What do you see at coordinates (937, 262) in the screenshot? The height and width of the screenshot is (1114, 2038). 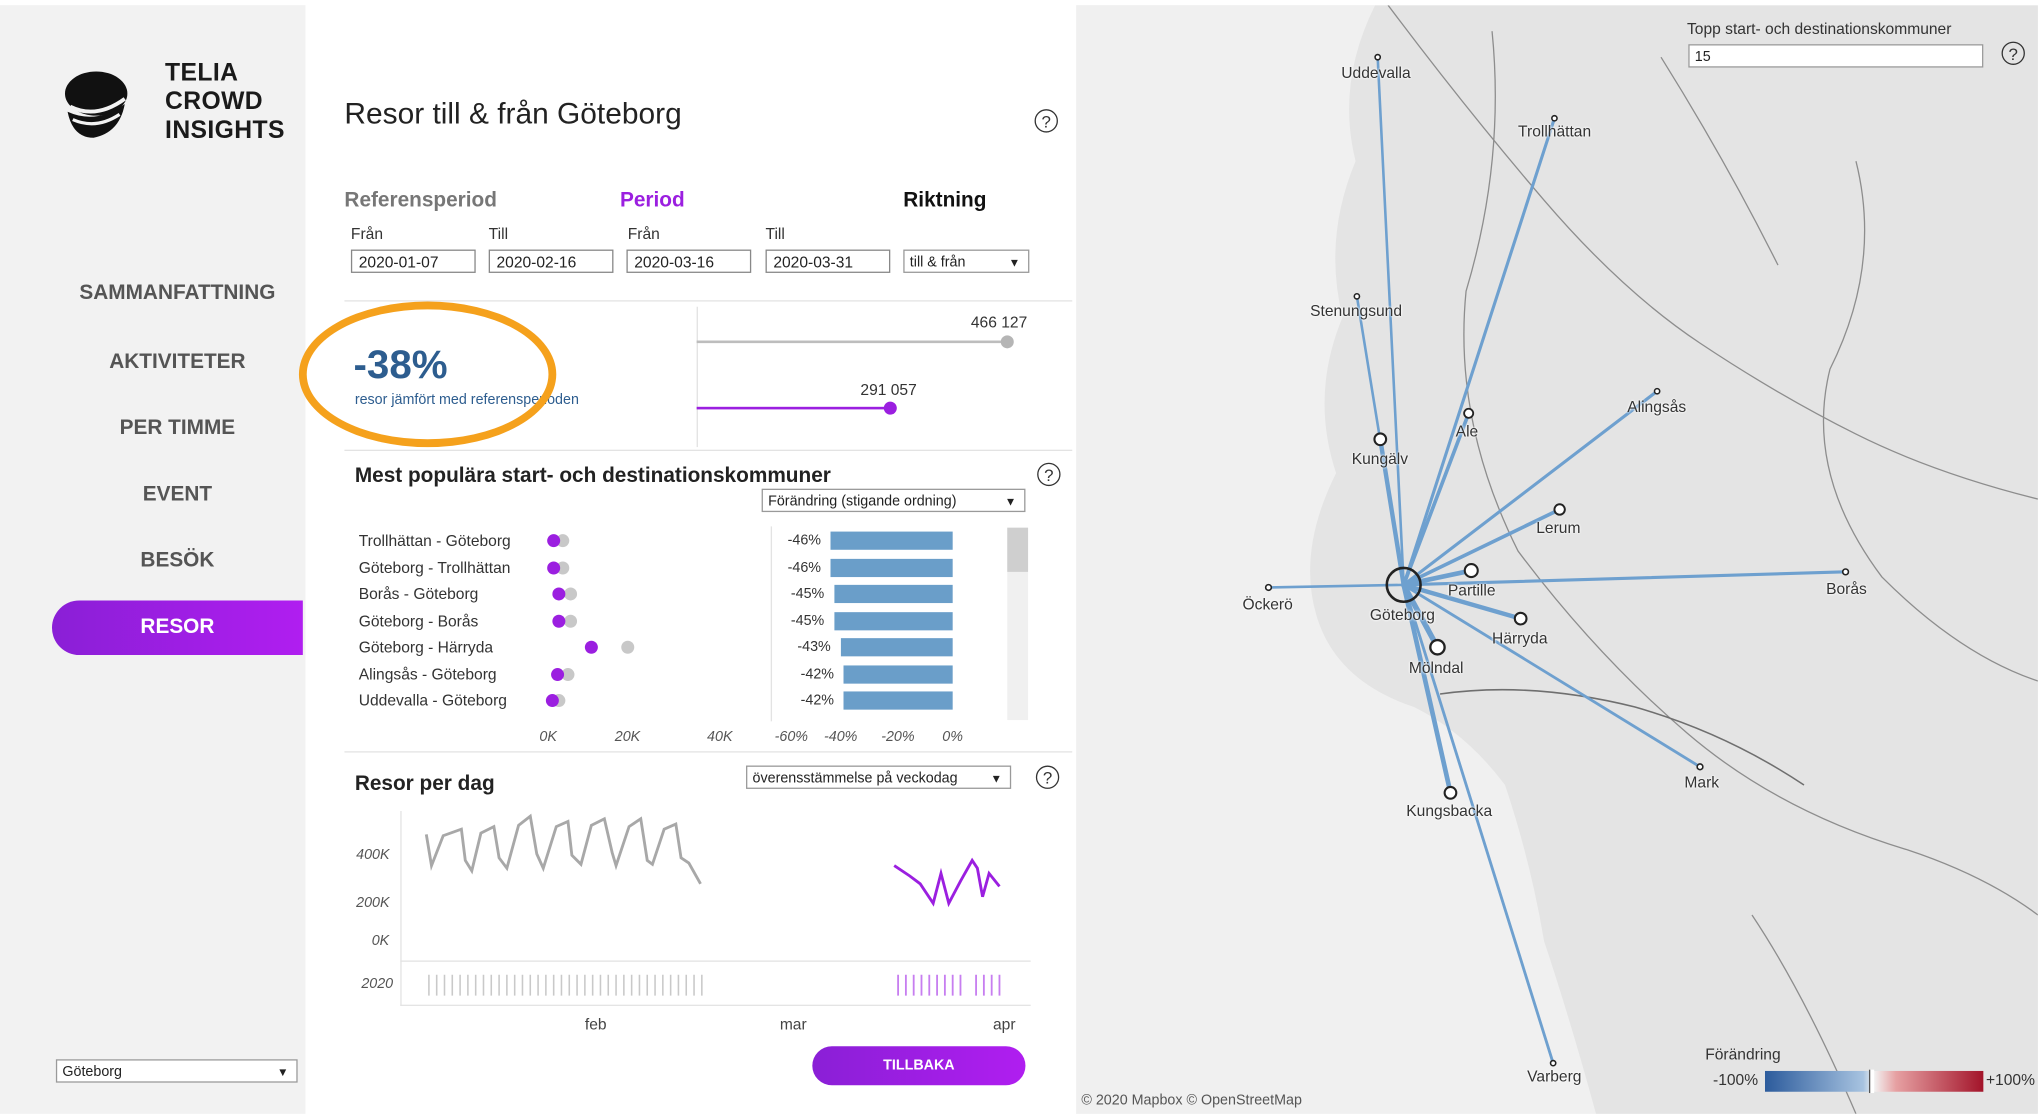 I see `direction-select-value: till & från` at bounding box center [937, 262].